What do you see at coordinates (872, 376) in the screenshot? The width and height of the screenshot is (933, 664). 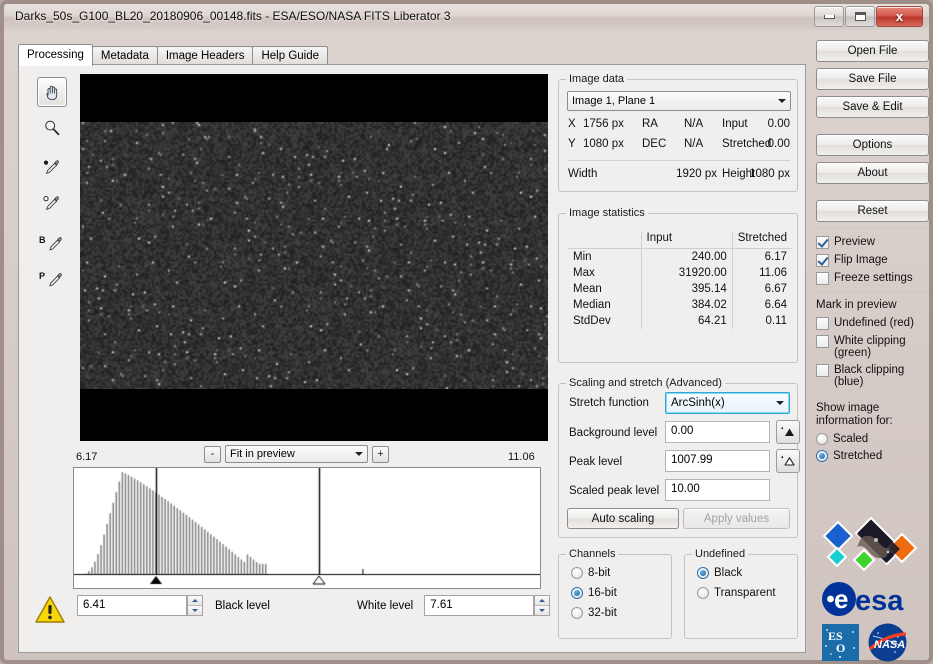 I see `checkbox-black-clipping: Black clipping (blue)` at bounding box center [872, 376].